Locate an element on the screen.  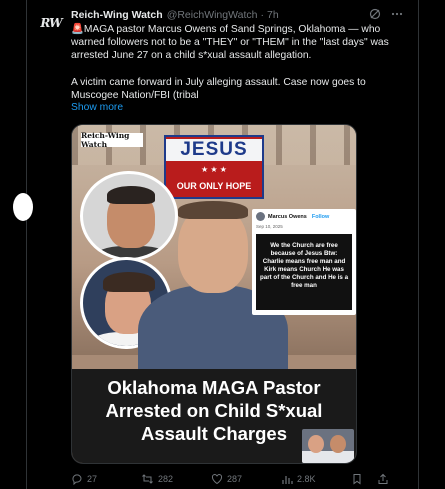
card-author: Marcus Owens is located at coordinates (287, 216).